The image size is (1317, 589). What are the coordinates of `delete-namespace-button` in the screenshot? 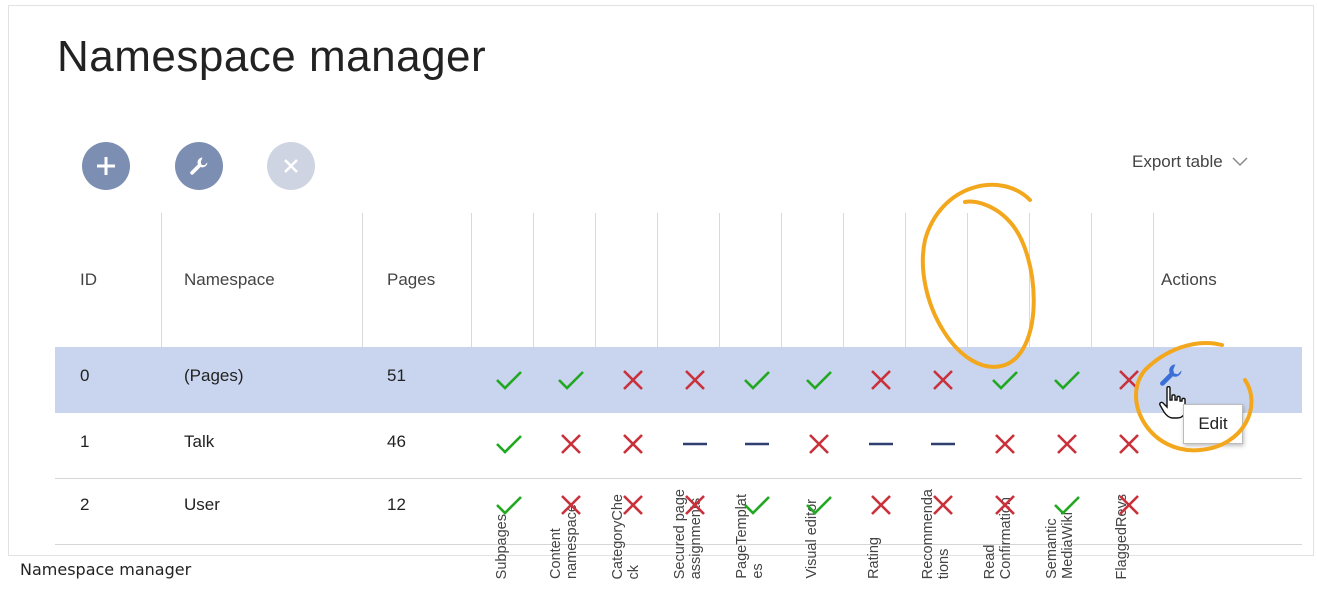 It's located at (291, 166).